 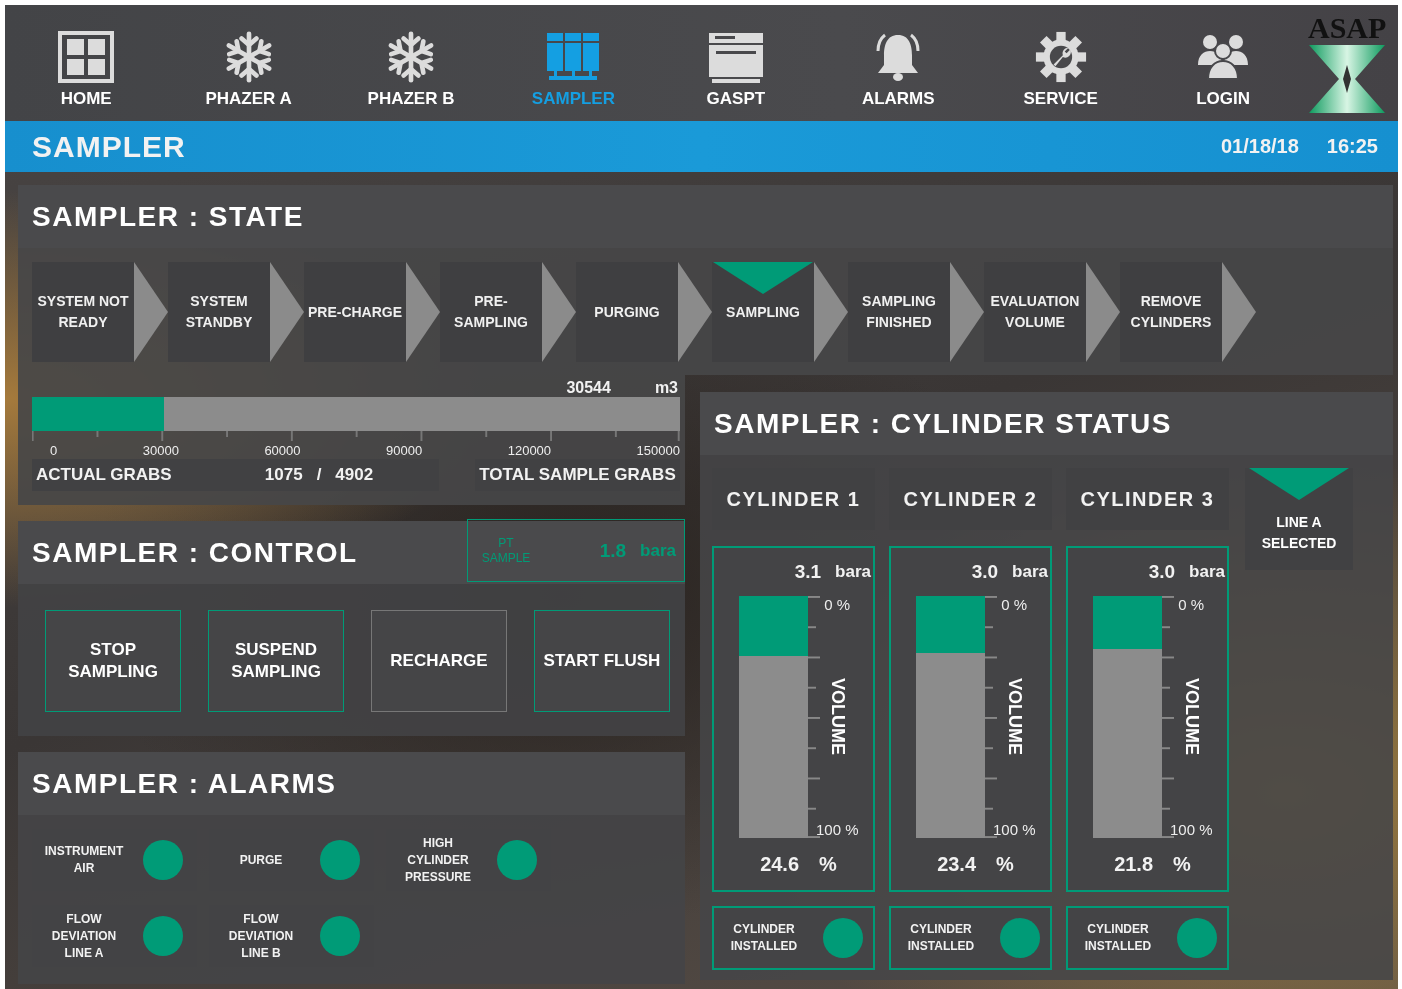 What do you see at coordinates (735, 57) in the screenshot?
I see `oven-icon` at bounding box center [735, 57].